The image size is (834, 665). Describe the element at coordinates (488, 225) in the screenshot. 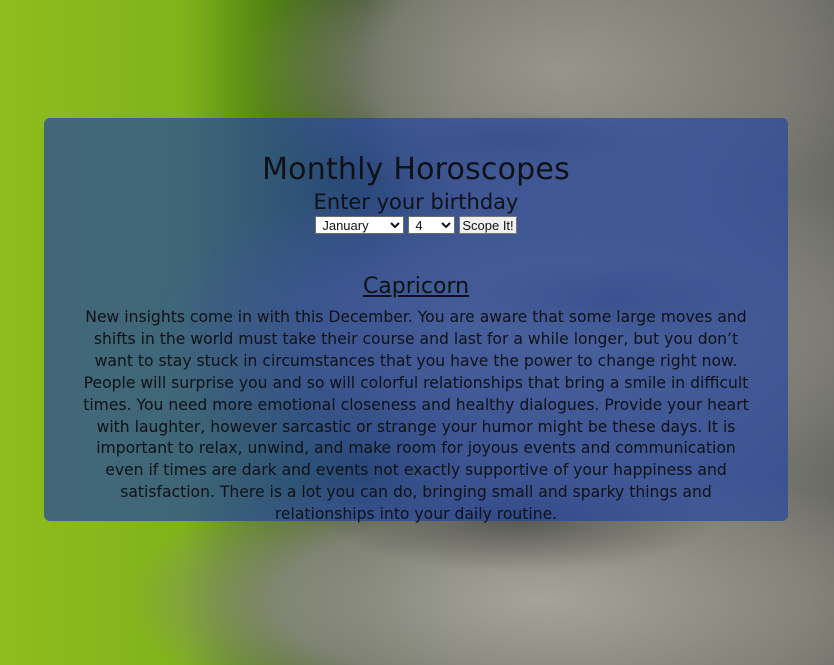

I see `scope-it-button: Scope It!` at that location.